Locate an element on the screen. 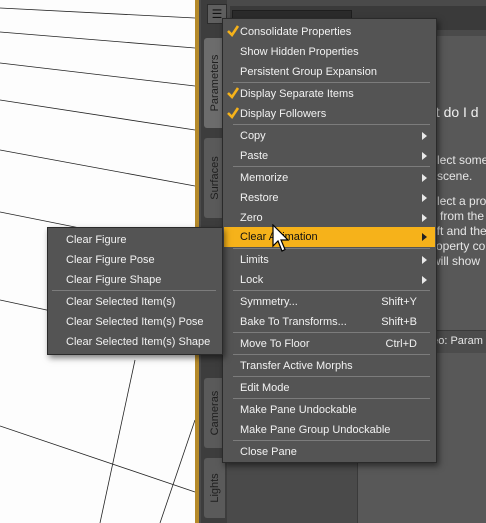 This screenshot has height=523, width=486. menu-item-shortcut: Shift+B is located at coordinates (399, 322).